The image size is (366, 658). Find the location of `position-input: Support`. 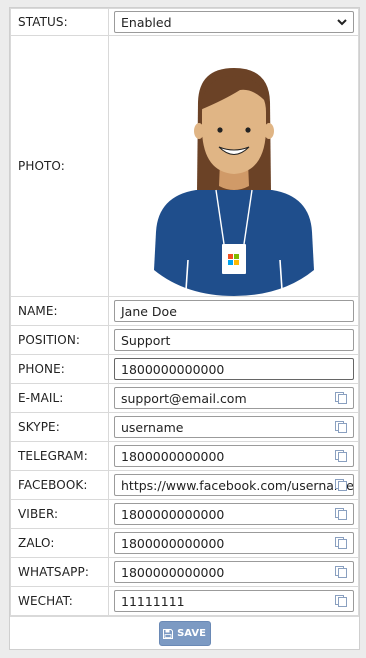

position-input: Support is located at coordinates (234, 340).